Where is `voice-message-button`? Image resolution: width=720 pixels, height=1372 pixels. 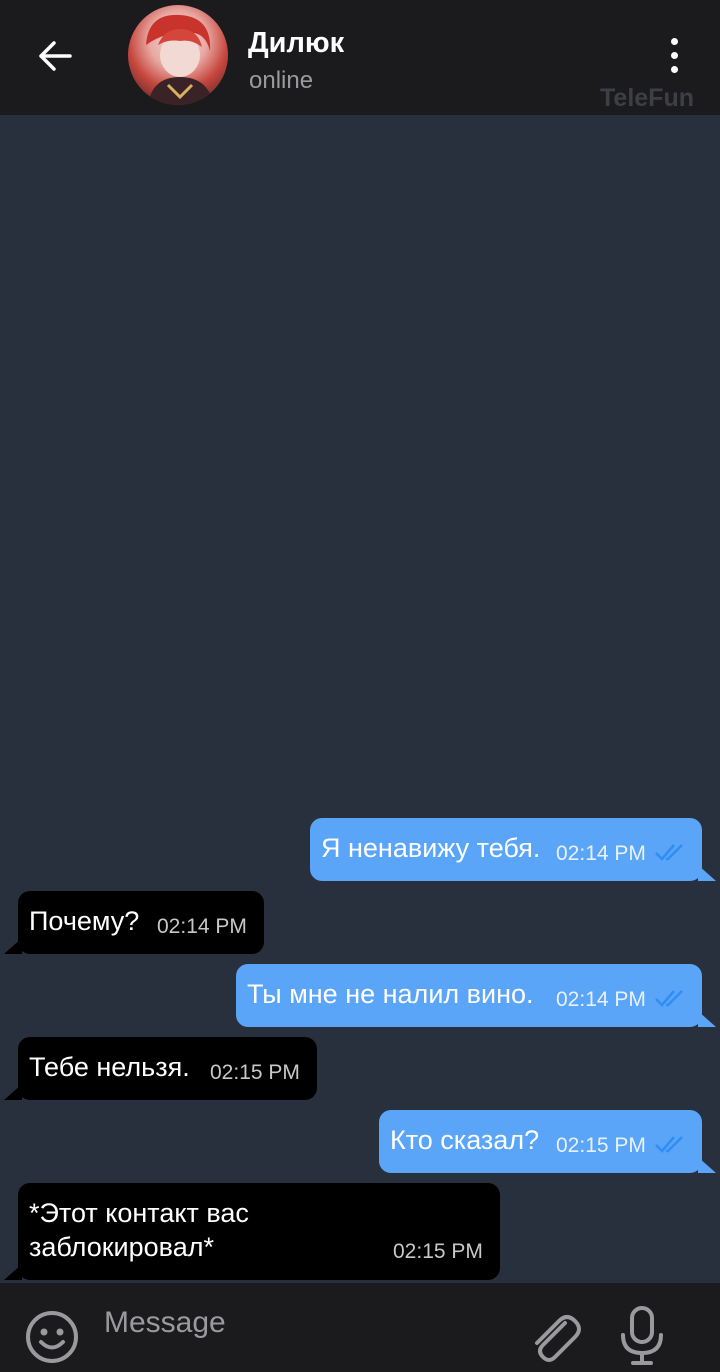
voice-message-button is located at coordinates (642, 1336).